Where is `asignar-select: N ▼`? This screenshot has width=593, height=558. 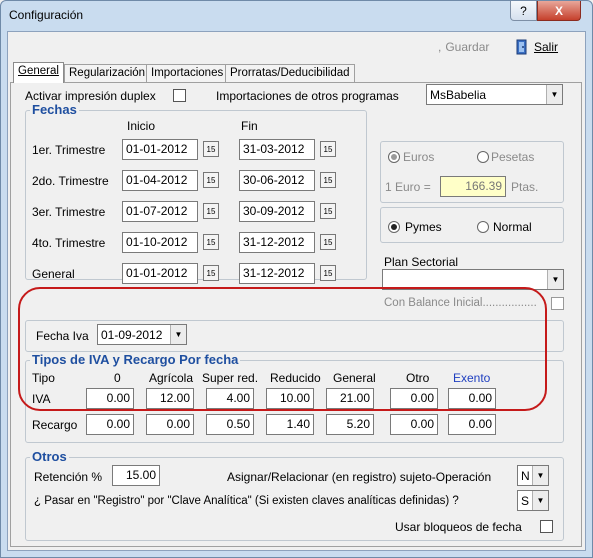 asignar-select: N ▼ is located at coordinates (533, 475).